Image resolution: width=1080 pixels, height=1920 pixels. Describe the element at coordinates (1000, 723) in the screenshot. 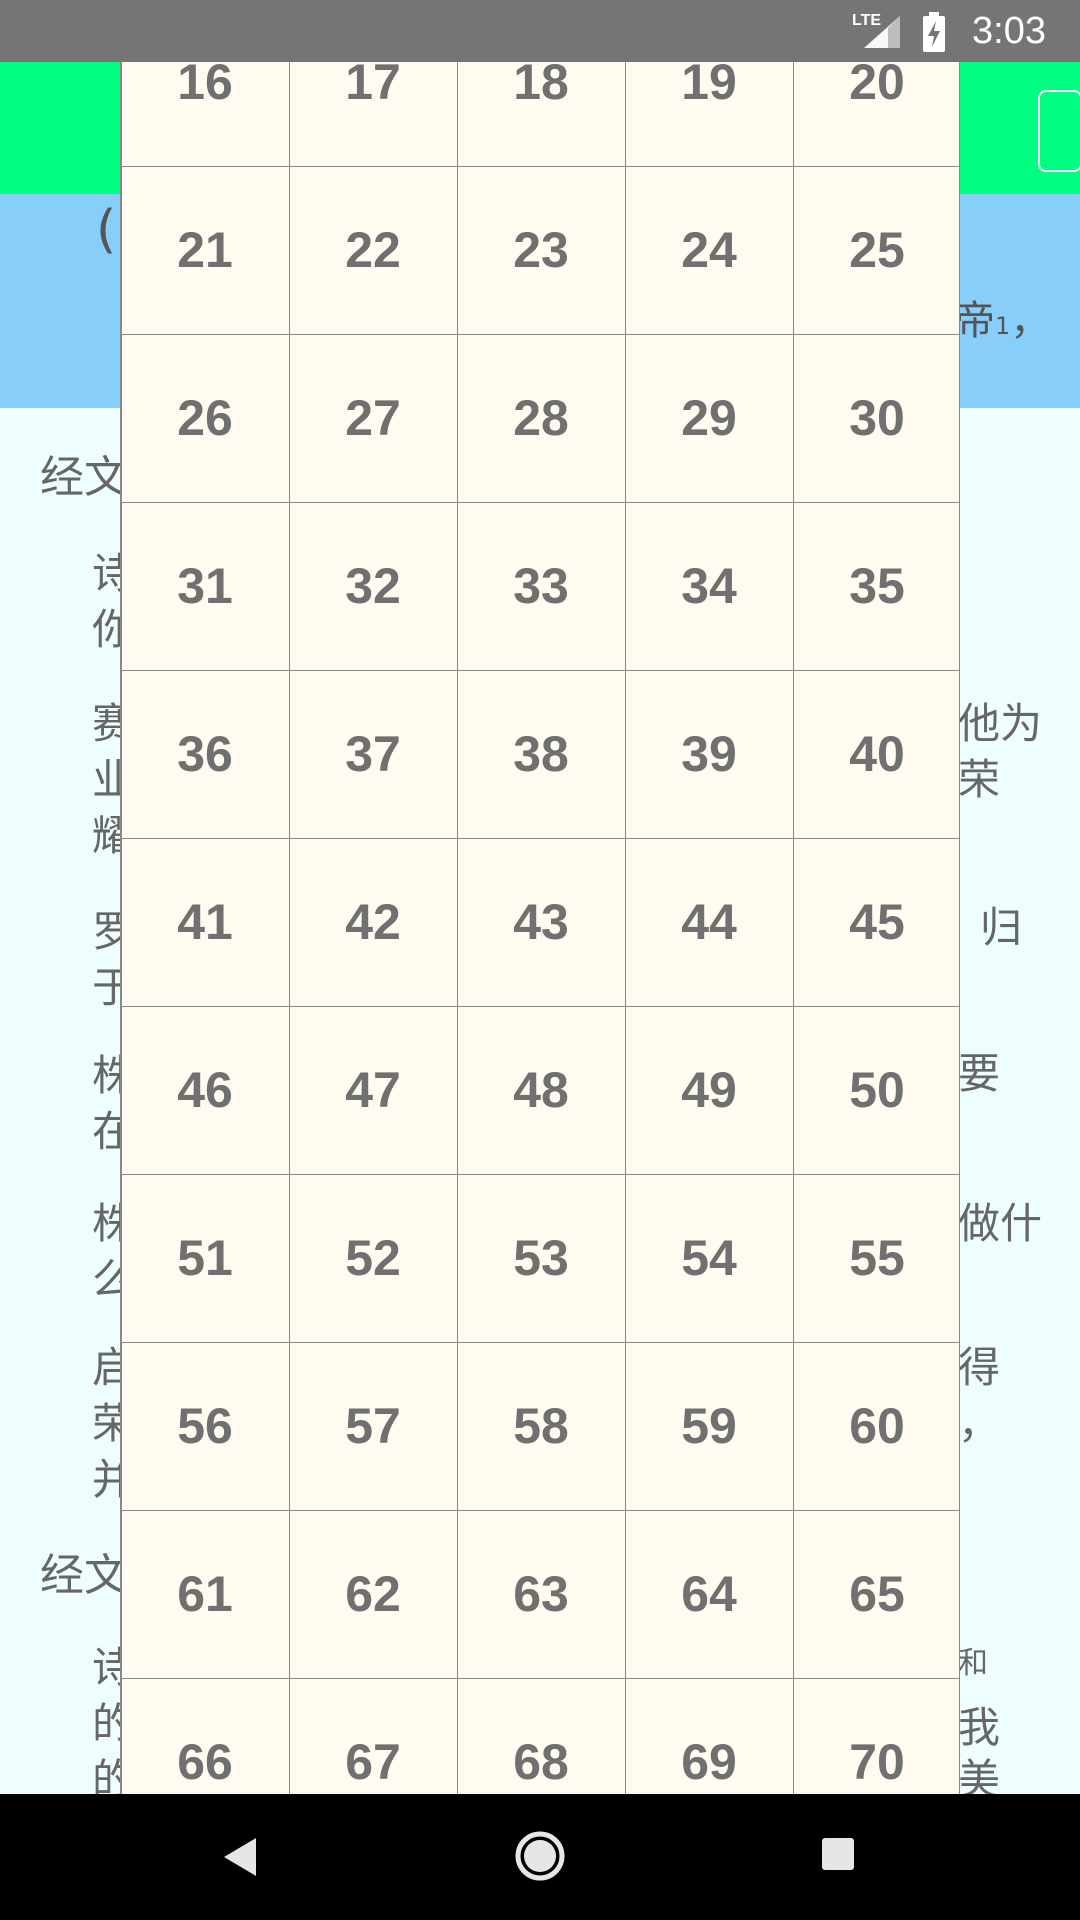

I see `verse-fragment: 他为` at that location.